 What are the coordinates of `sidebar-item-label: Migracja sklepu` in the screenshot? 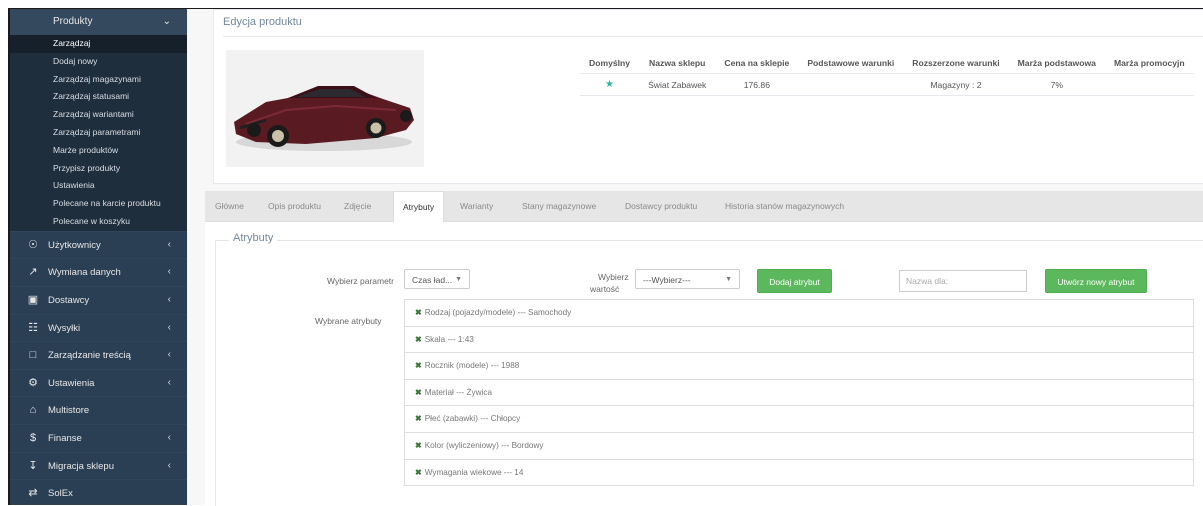 It's located at (81, 466).